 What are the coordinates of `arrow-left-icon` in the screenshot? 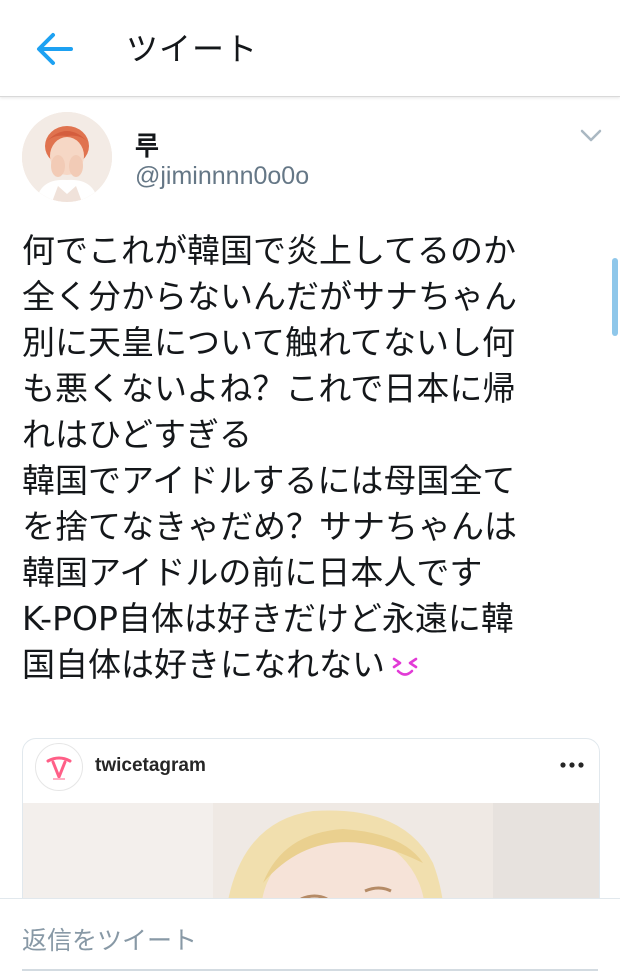 It's located at (55, 49).